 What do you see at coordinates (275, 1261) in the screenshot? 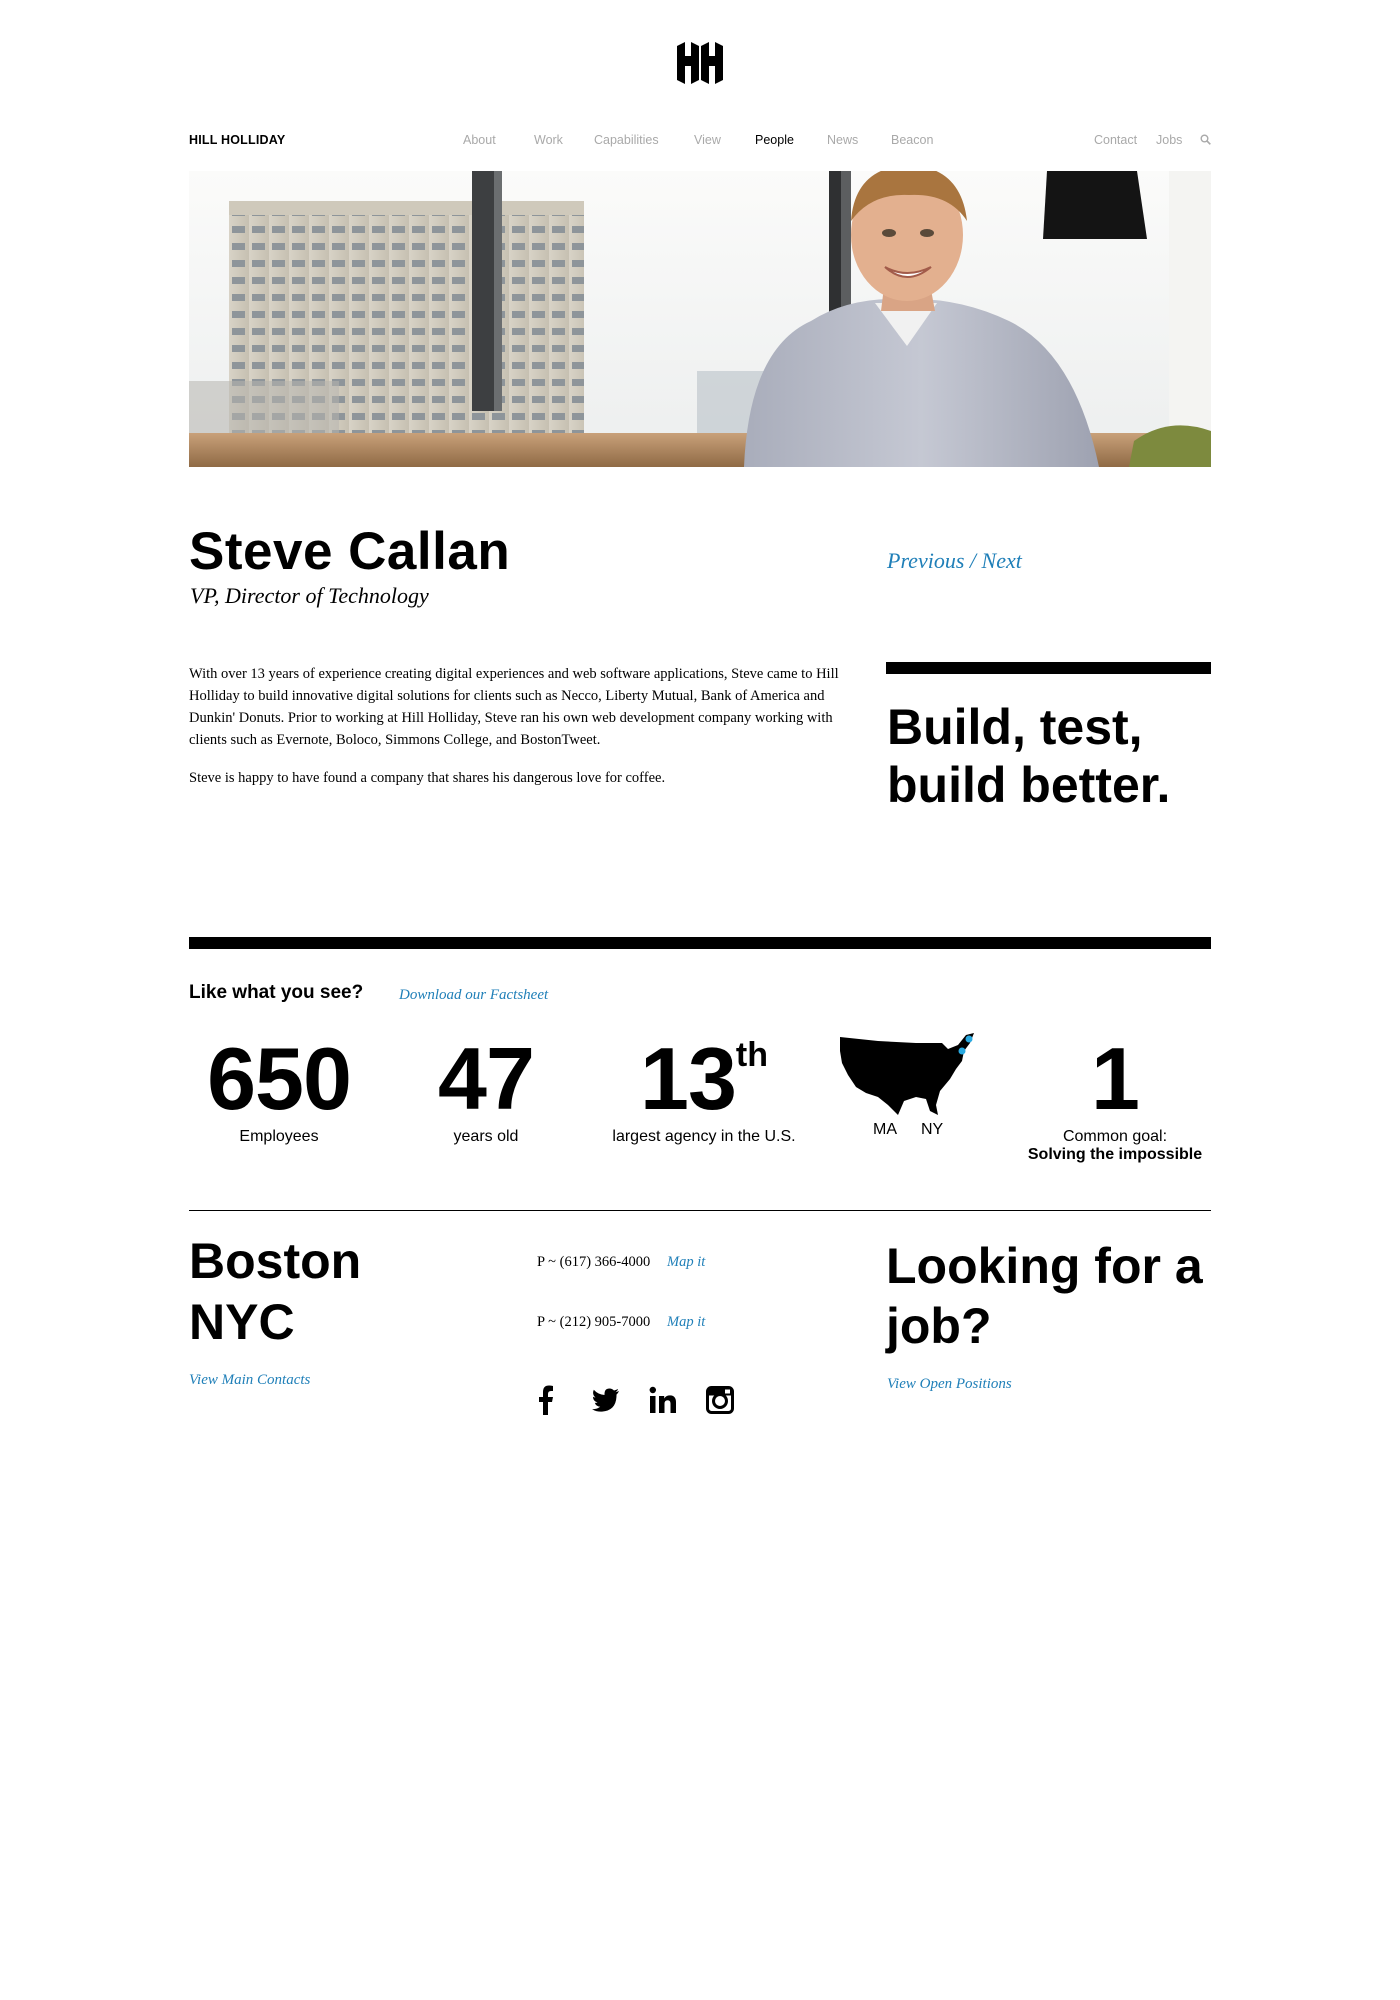
I see `city-boston: Boston` at bounding box center [275, 1261].